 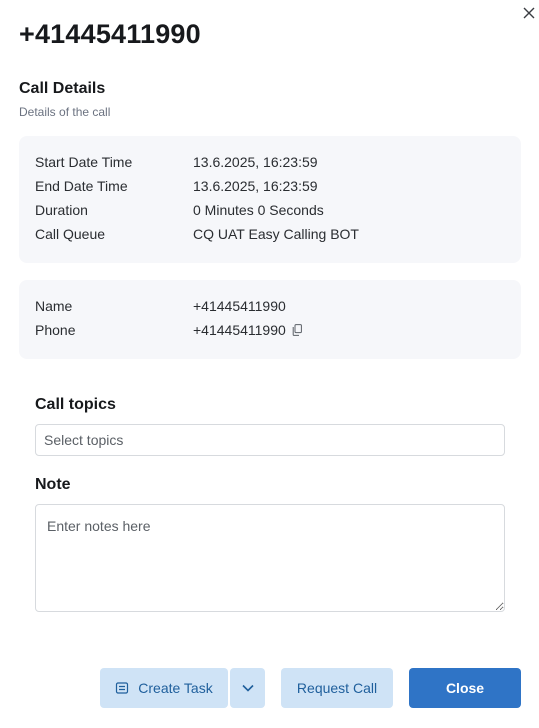 I want to click on copy-icon, so click(x=297, y=330).